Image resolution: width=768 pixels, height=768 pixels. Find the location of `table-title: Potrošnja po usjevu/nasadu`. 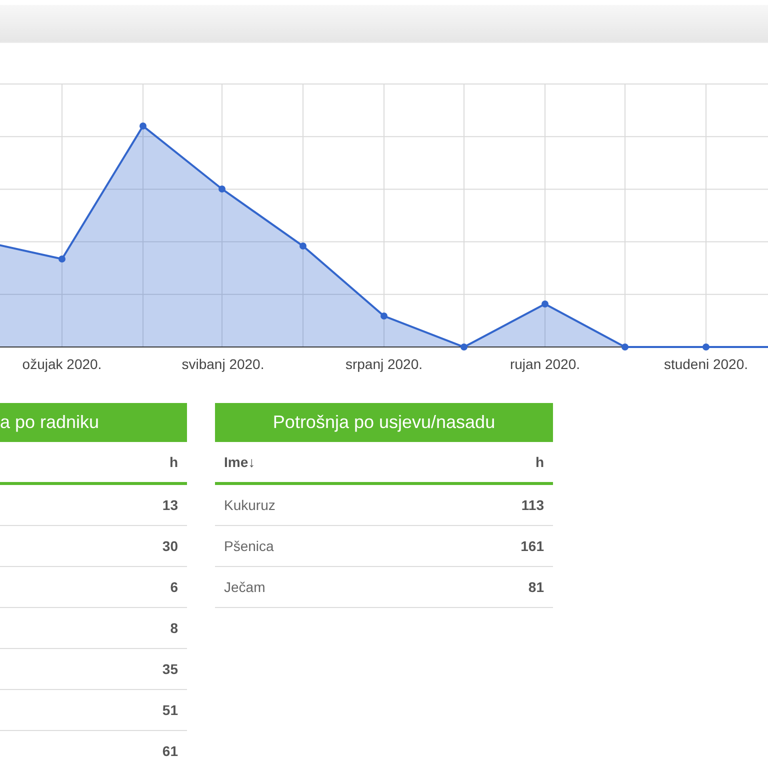

table-title: Potrošnja po usjevu/nasadu is located at coordinates (384, 422).